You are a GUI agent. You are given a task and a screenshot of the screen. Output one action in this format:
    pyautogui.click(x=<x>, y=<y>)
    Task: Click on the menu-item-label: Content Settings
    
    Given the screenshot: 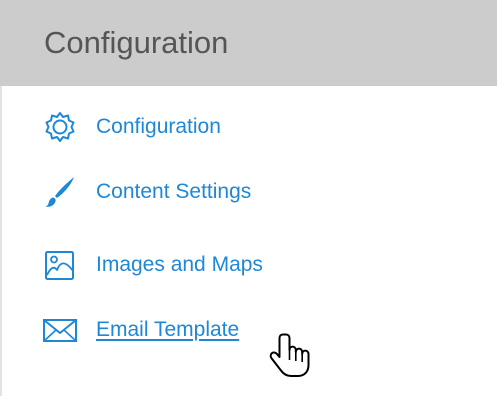 What is the action you would take?
    pyautogui.click(x=174, y=191)
    